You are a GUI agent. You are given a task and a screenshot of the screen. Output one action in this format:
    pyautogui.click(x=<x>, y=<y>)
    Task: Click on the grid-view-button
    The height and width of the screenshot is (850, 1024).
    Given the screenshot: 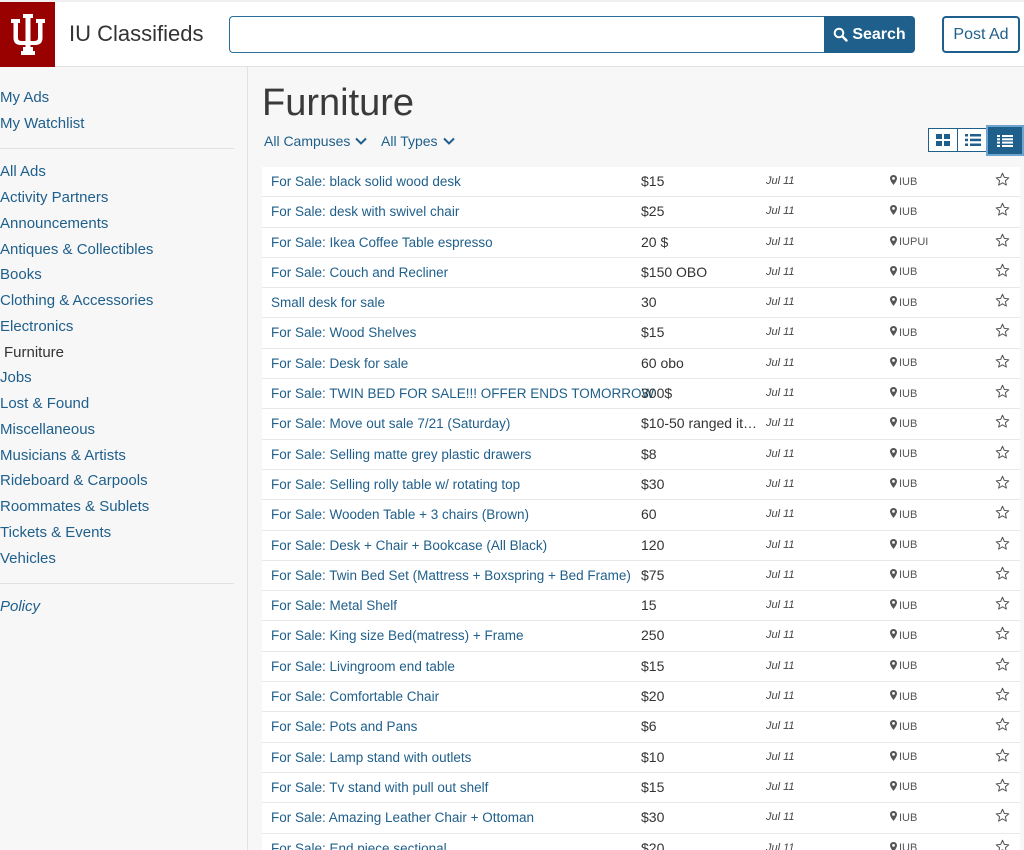 What is the action you would take?
    pyautogui.click(x=943, y=140)
    